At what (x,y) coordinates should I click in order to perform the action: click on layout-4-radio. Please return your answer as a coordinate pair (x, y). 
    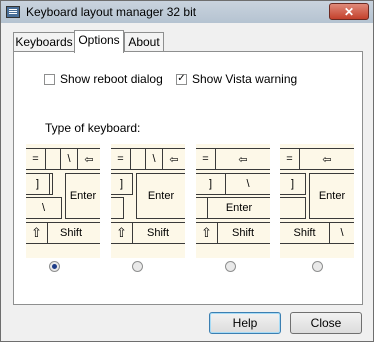
    Looking at the image, I should click on (317, 266).